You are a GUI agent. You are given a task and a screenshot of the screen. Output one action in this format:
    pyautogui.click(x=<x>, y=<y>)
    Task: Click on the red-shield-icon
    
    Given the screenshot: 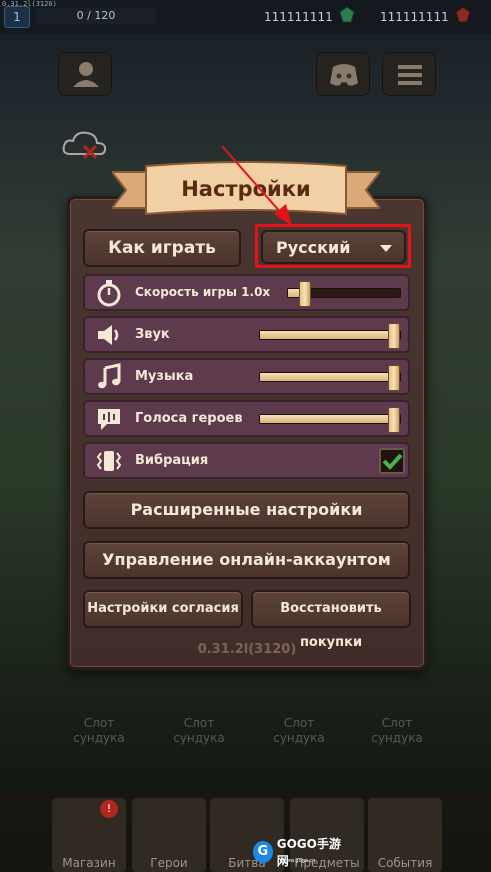 What is the action you would take?
    pyautogui.click(x=463, y=14)
    